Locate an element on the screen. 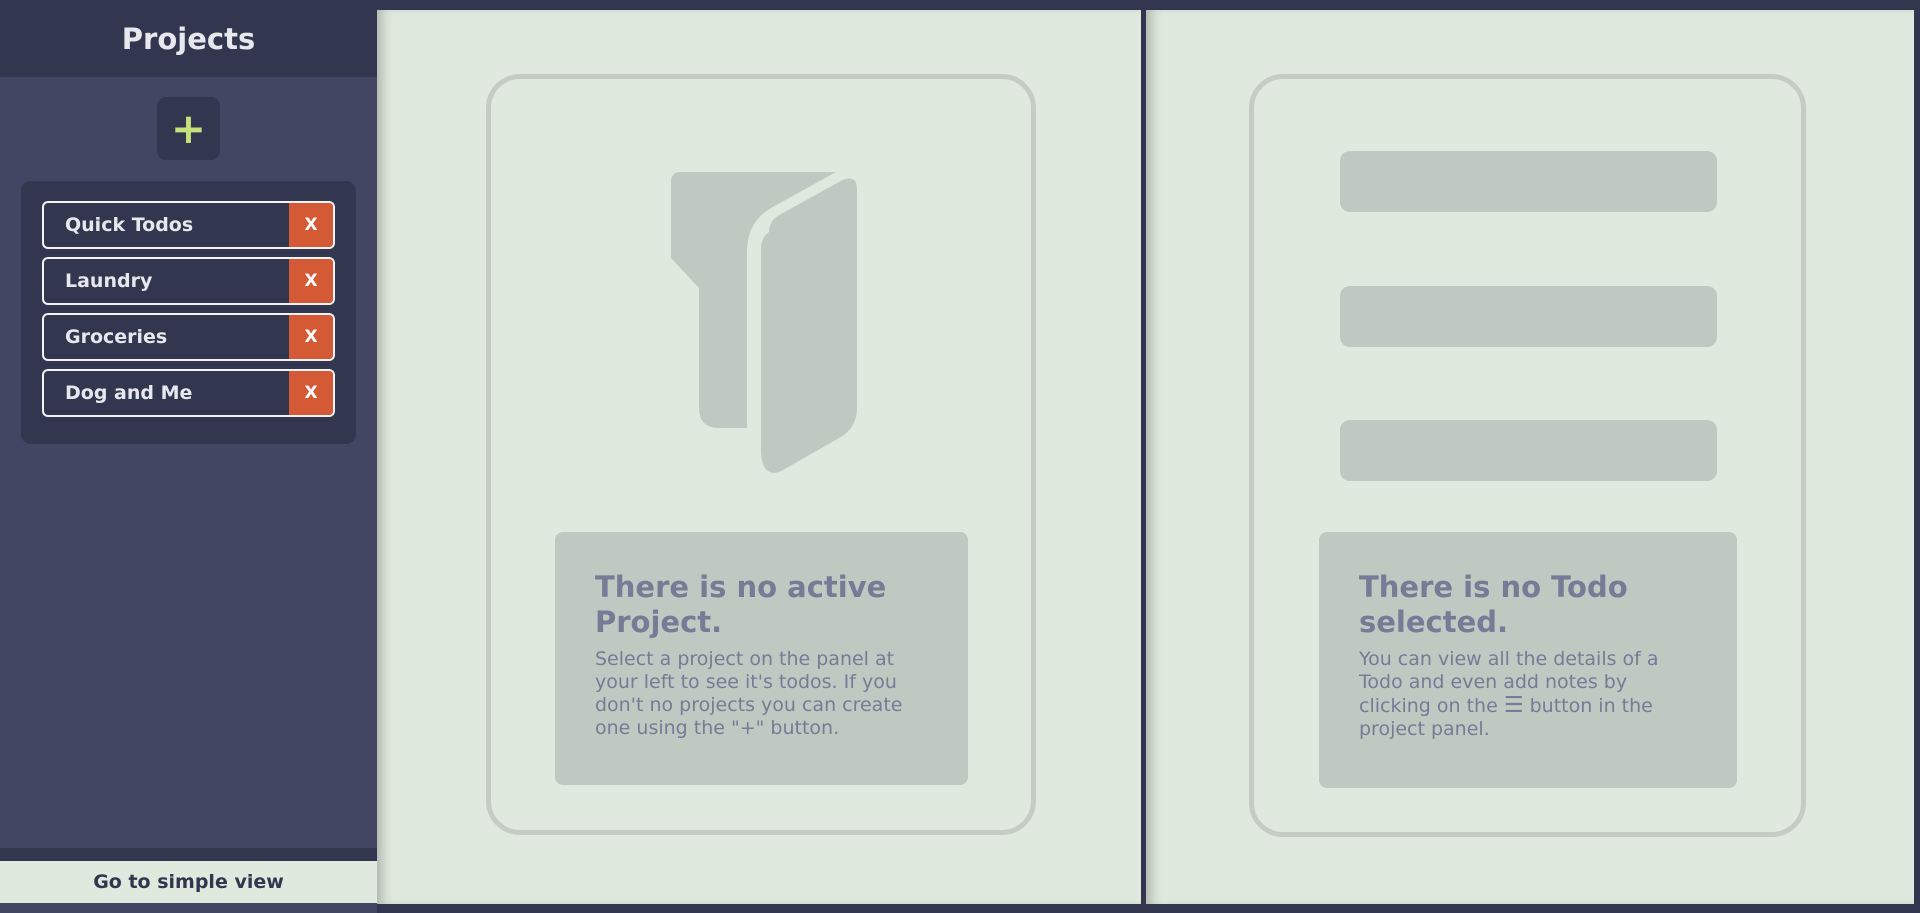 The width and height of the screenshot is (1920, 913). message-title: There is no Todo selected. is located at coordinates (1493, 604).